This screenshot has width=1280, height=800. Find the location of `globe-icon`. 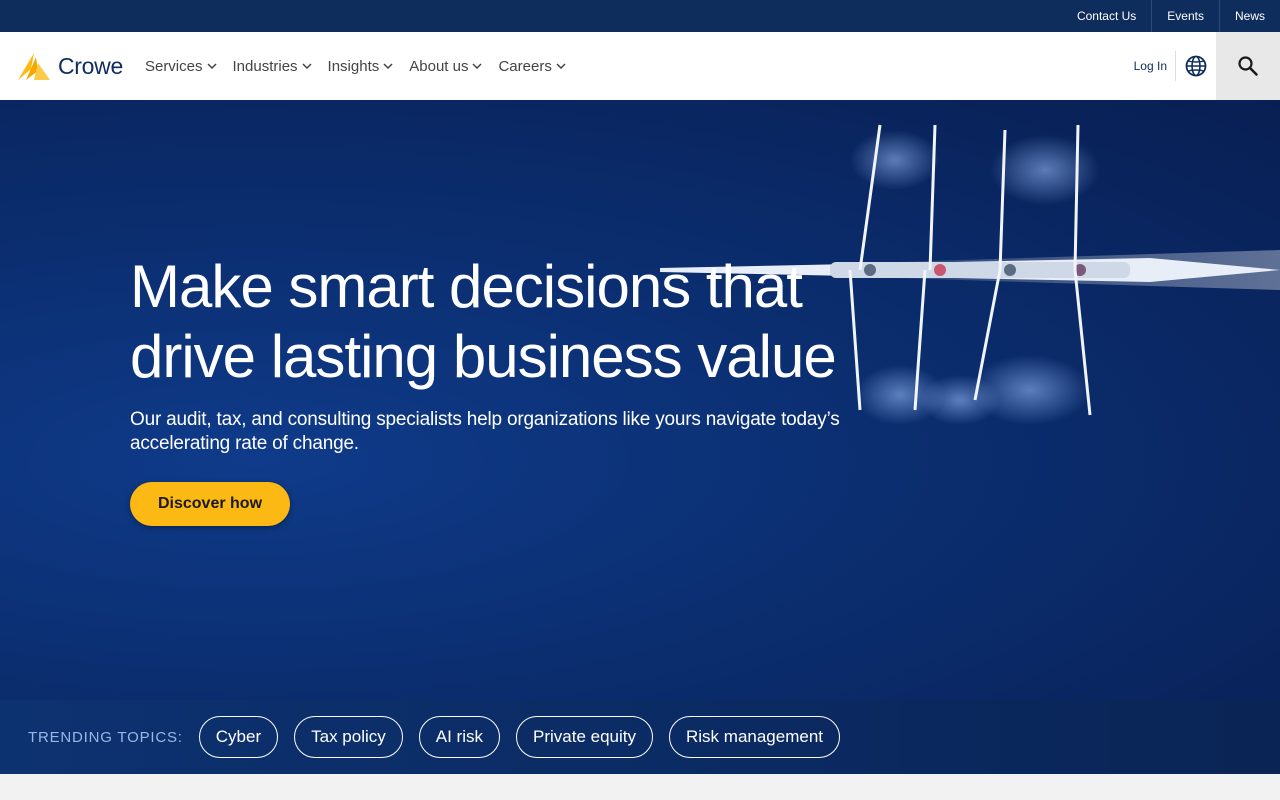

globe-icon is located at coordinates (1196, 66).